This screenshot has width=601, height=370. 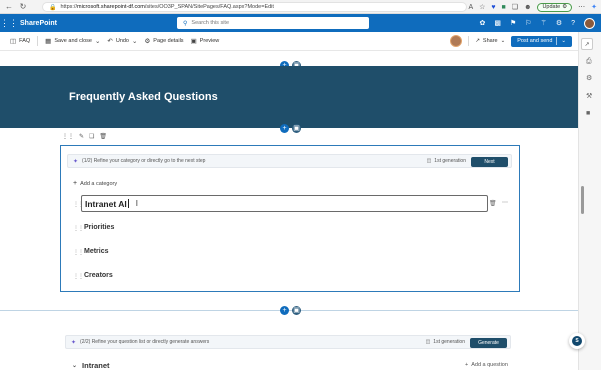 What do you see at coordinates (527, 7) in the screenshot?
I see `profile-icon: ☻` at bounding box center [527, 7].